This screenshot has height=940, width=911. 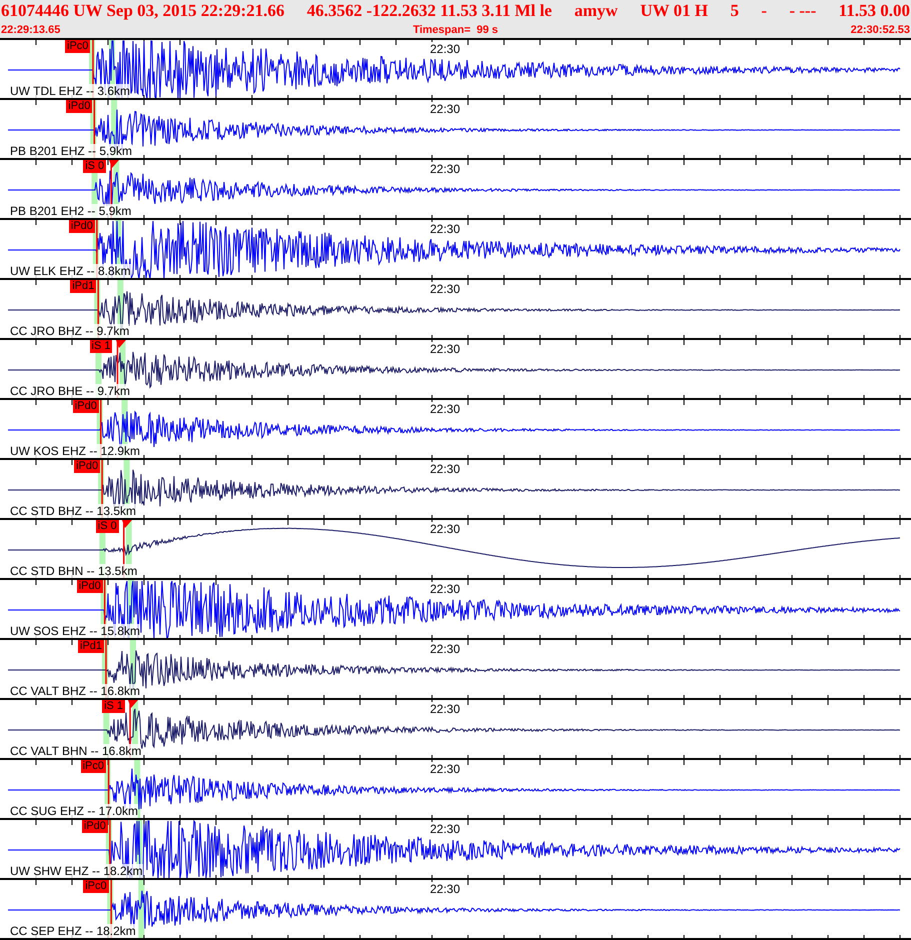 What do you see at coordinates (71, 151) in the screenshot?
I see `trace-label: PB B201 EHZ -- 5.9km` at bounding box center [71, 151].